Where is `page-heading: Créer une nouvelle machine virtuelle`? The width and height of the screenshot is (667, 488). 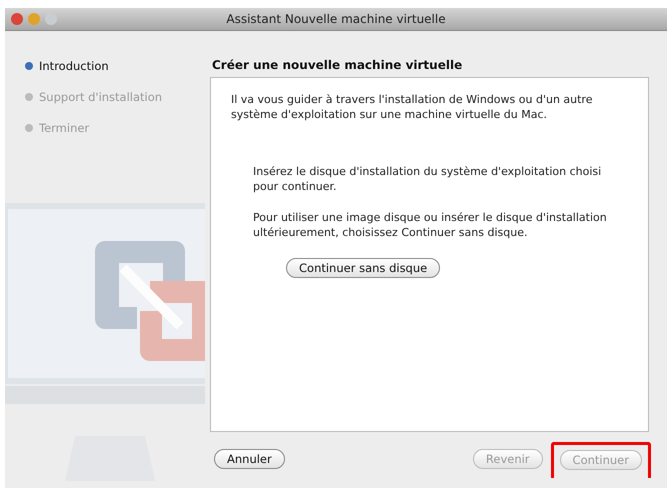 page-heading: Créer une nouvelle machine virtuelle is located at coordinates (338, 65).